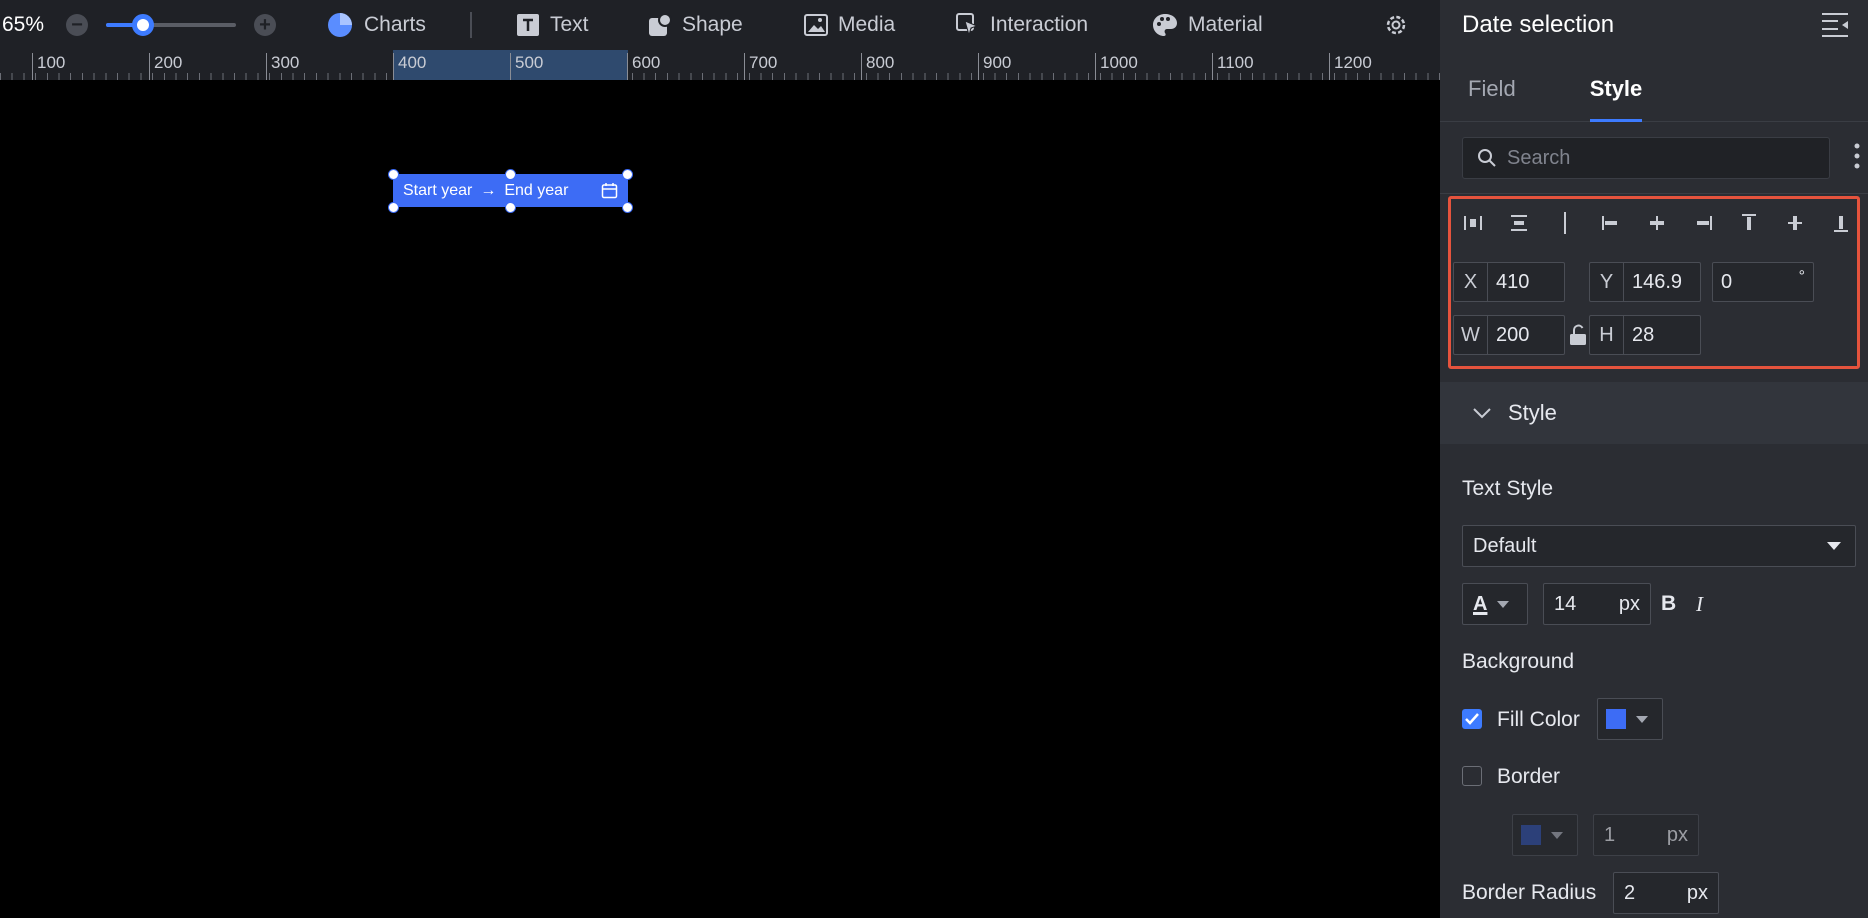 The image size is (1868, 918). Describe the element at coordinates (1039, 24) in the screenshot. I see `toolbar-interaction-label: Interaction` at that location.